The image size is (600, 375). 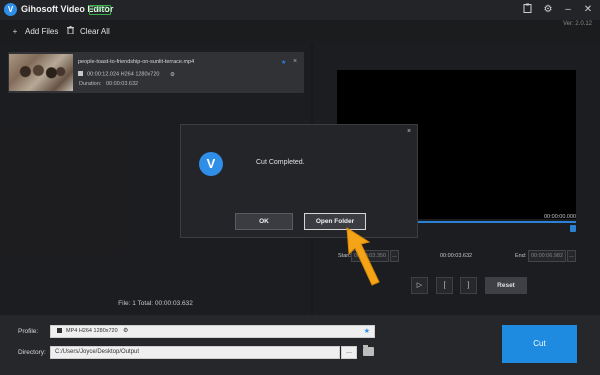 What do you see at coordinates (568, 10) in the screenshot?
I see `minimize-icon: –` at bounding box center [568, 10].